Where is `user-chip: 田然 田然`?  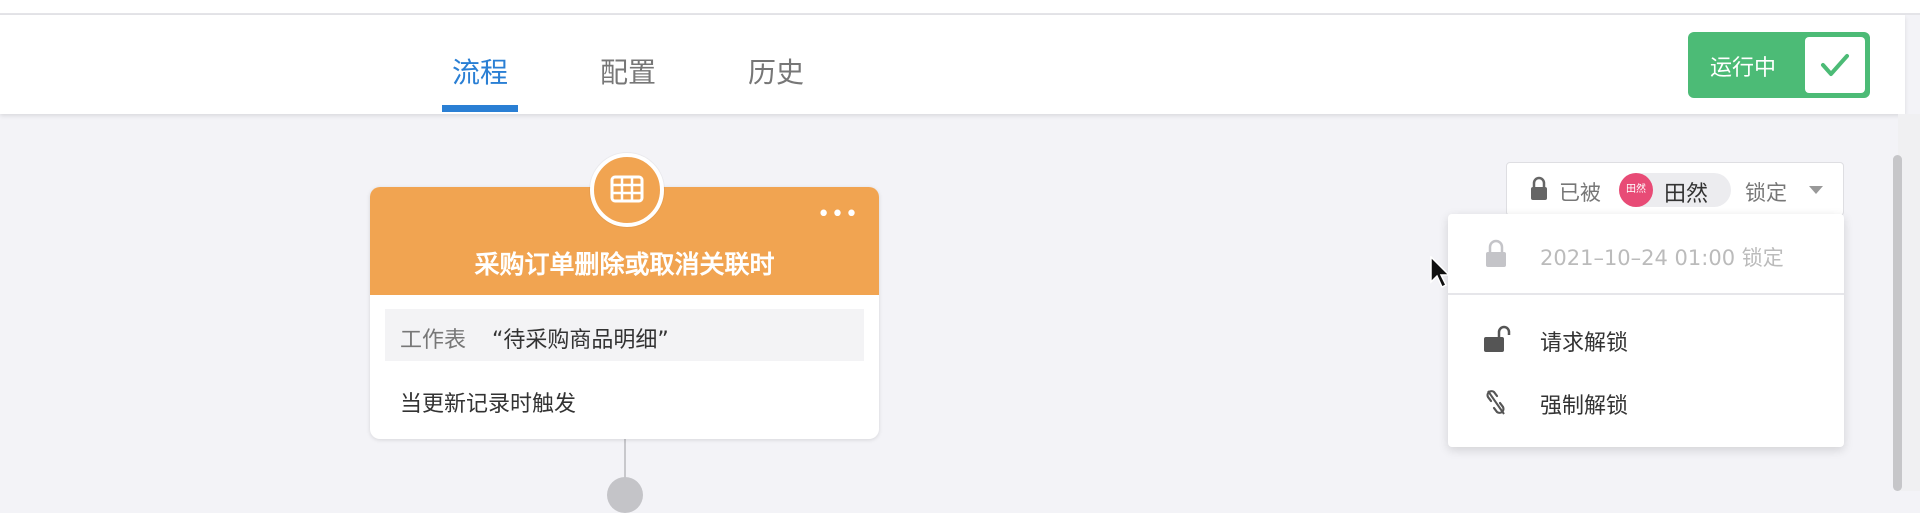
user-chip: 田然 田然 is located at coordinates (1675, 190).